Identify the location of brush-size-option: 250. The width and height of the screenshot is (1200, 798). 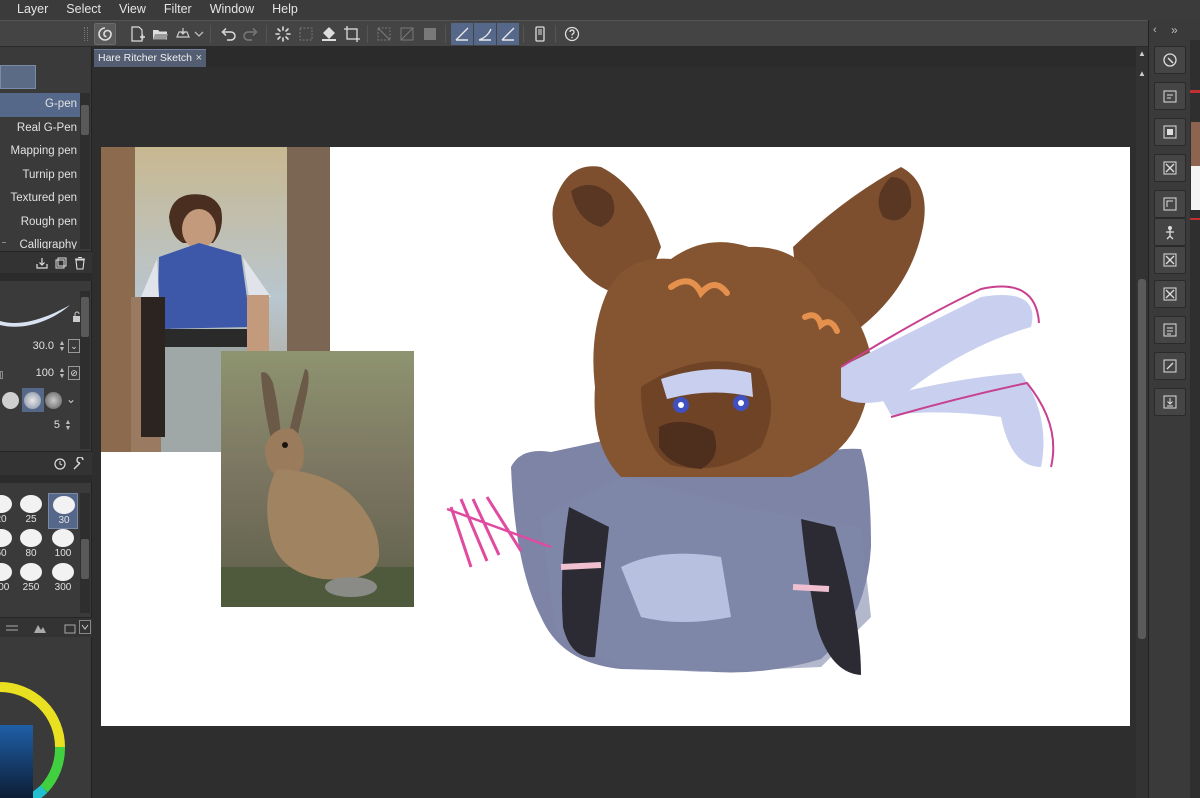
(31, 579).